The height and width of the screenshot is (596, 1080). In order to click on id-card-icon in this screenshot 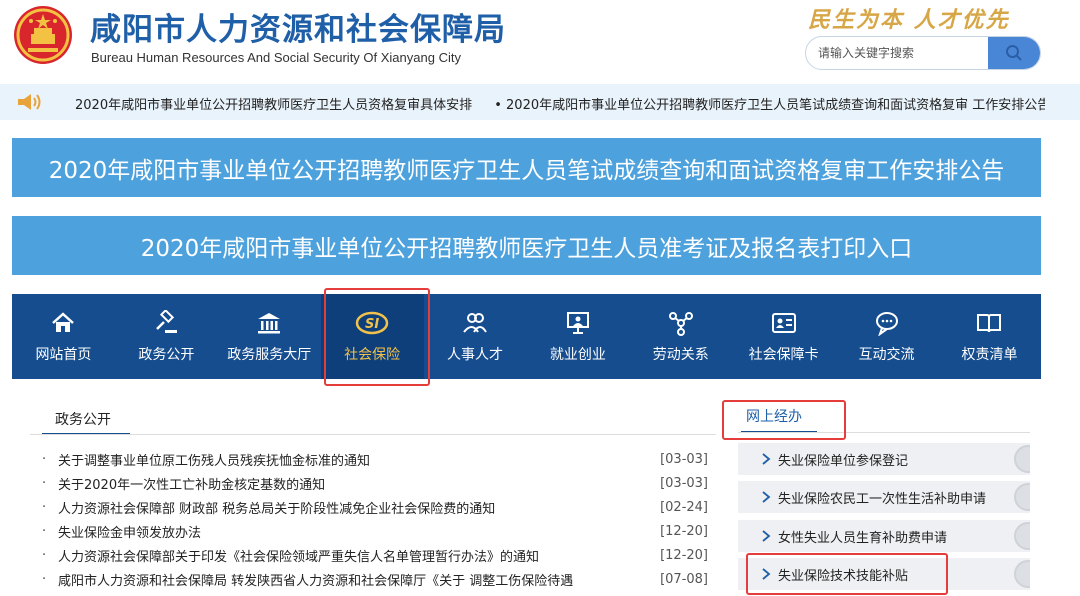, I will do `click(783, 323)`.